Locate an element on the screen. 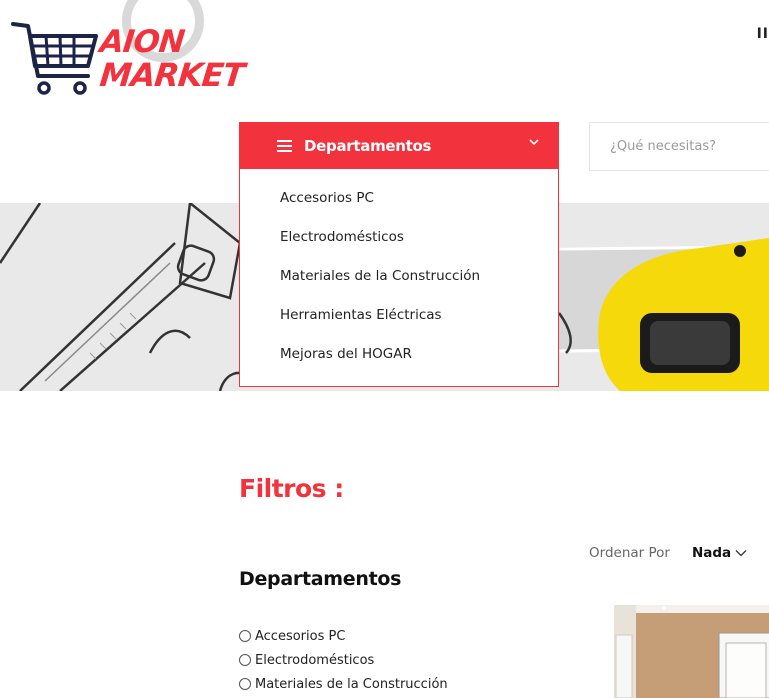  dropdown-item-materiales-construccion: Materiales de la Construcción is located at coordinates (399, 276).